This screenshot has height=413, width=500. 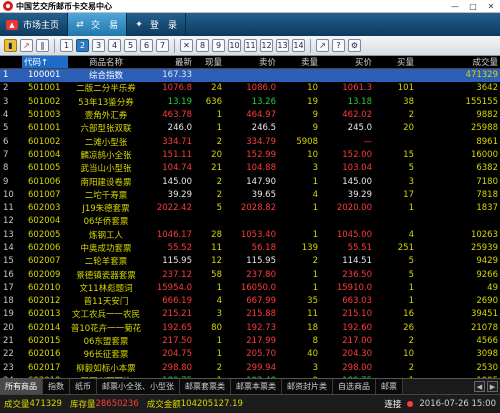 What do you see at coordinates (395, 62) in the screenshot?
I see `column-header: 买量` at bounding box center [395, 62].